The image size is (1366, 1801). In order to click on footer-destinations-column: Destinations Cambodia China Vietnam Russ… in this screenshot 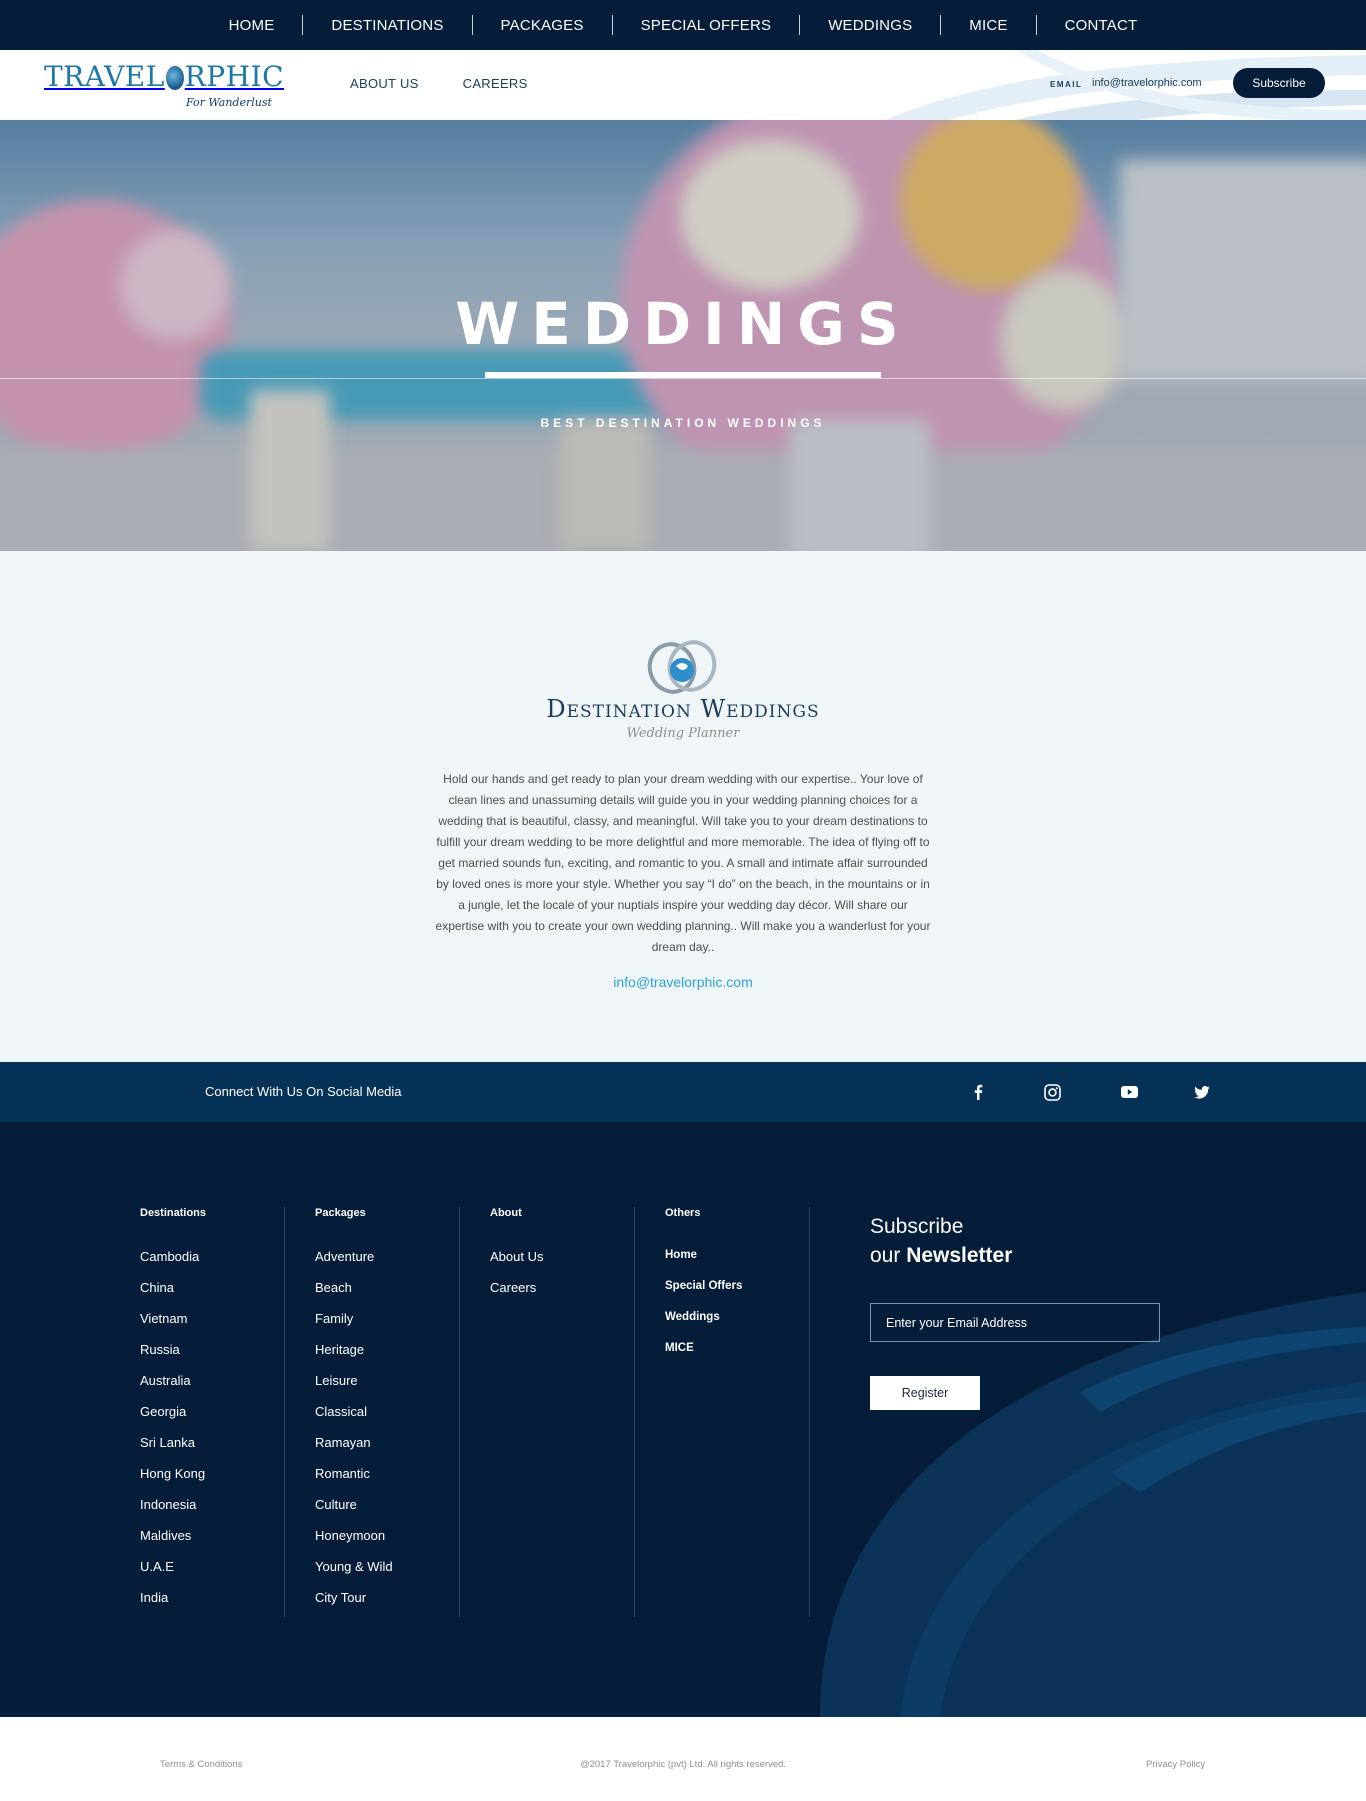, I will do `click(173, 1414)`.